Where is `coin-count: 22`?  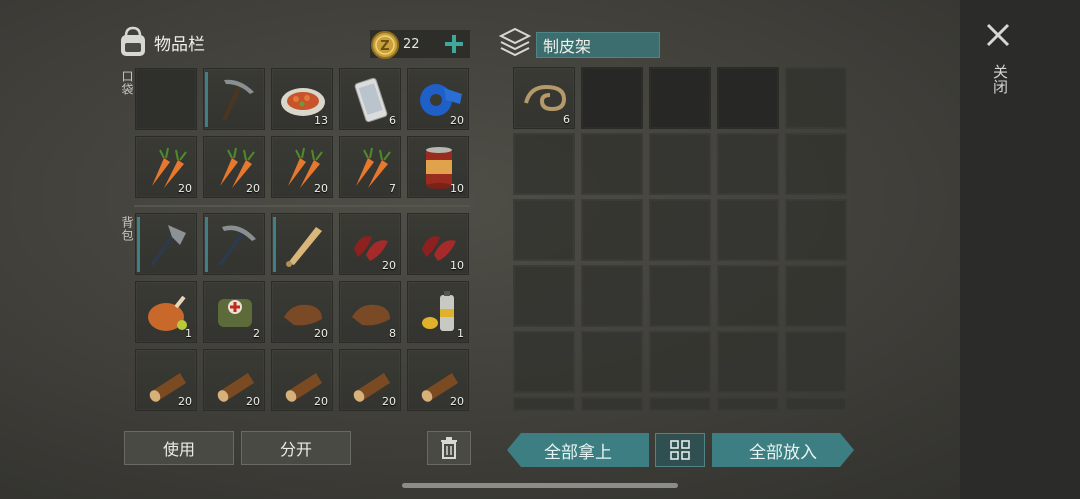
coin-count: 22 is located at coordinates (411, 44).